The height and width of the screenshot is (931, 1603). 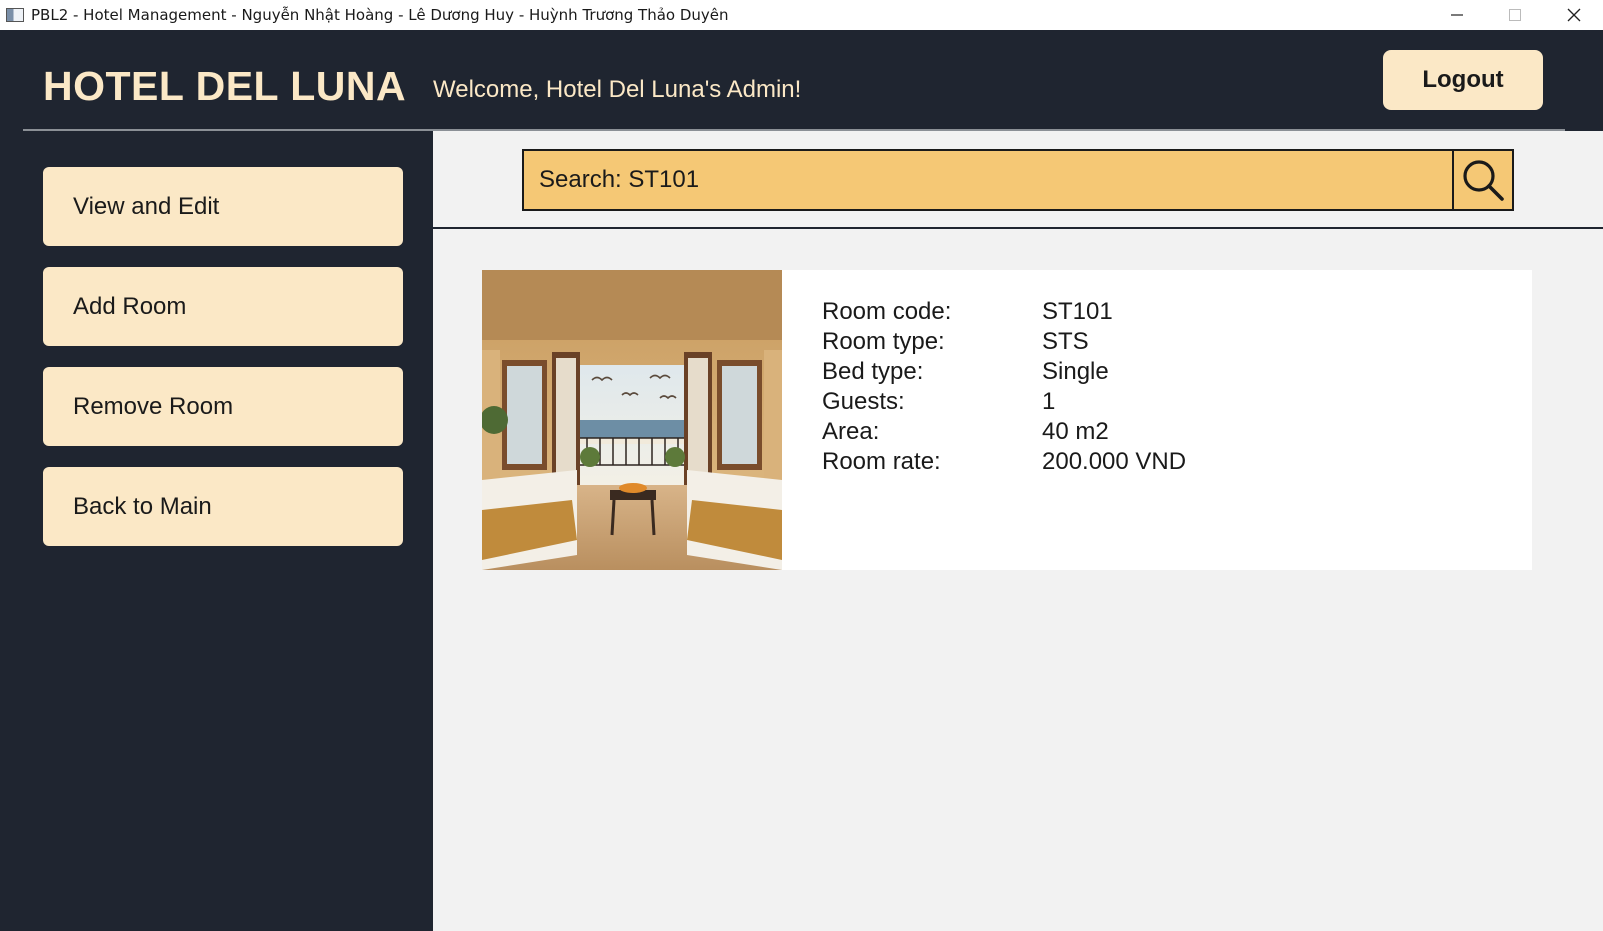 What do you see at coordinates (988, 180) in the screenshot?
I see `search-input` at bounding box center [988, 180].